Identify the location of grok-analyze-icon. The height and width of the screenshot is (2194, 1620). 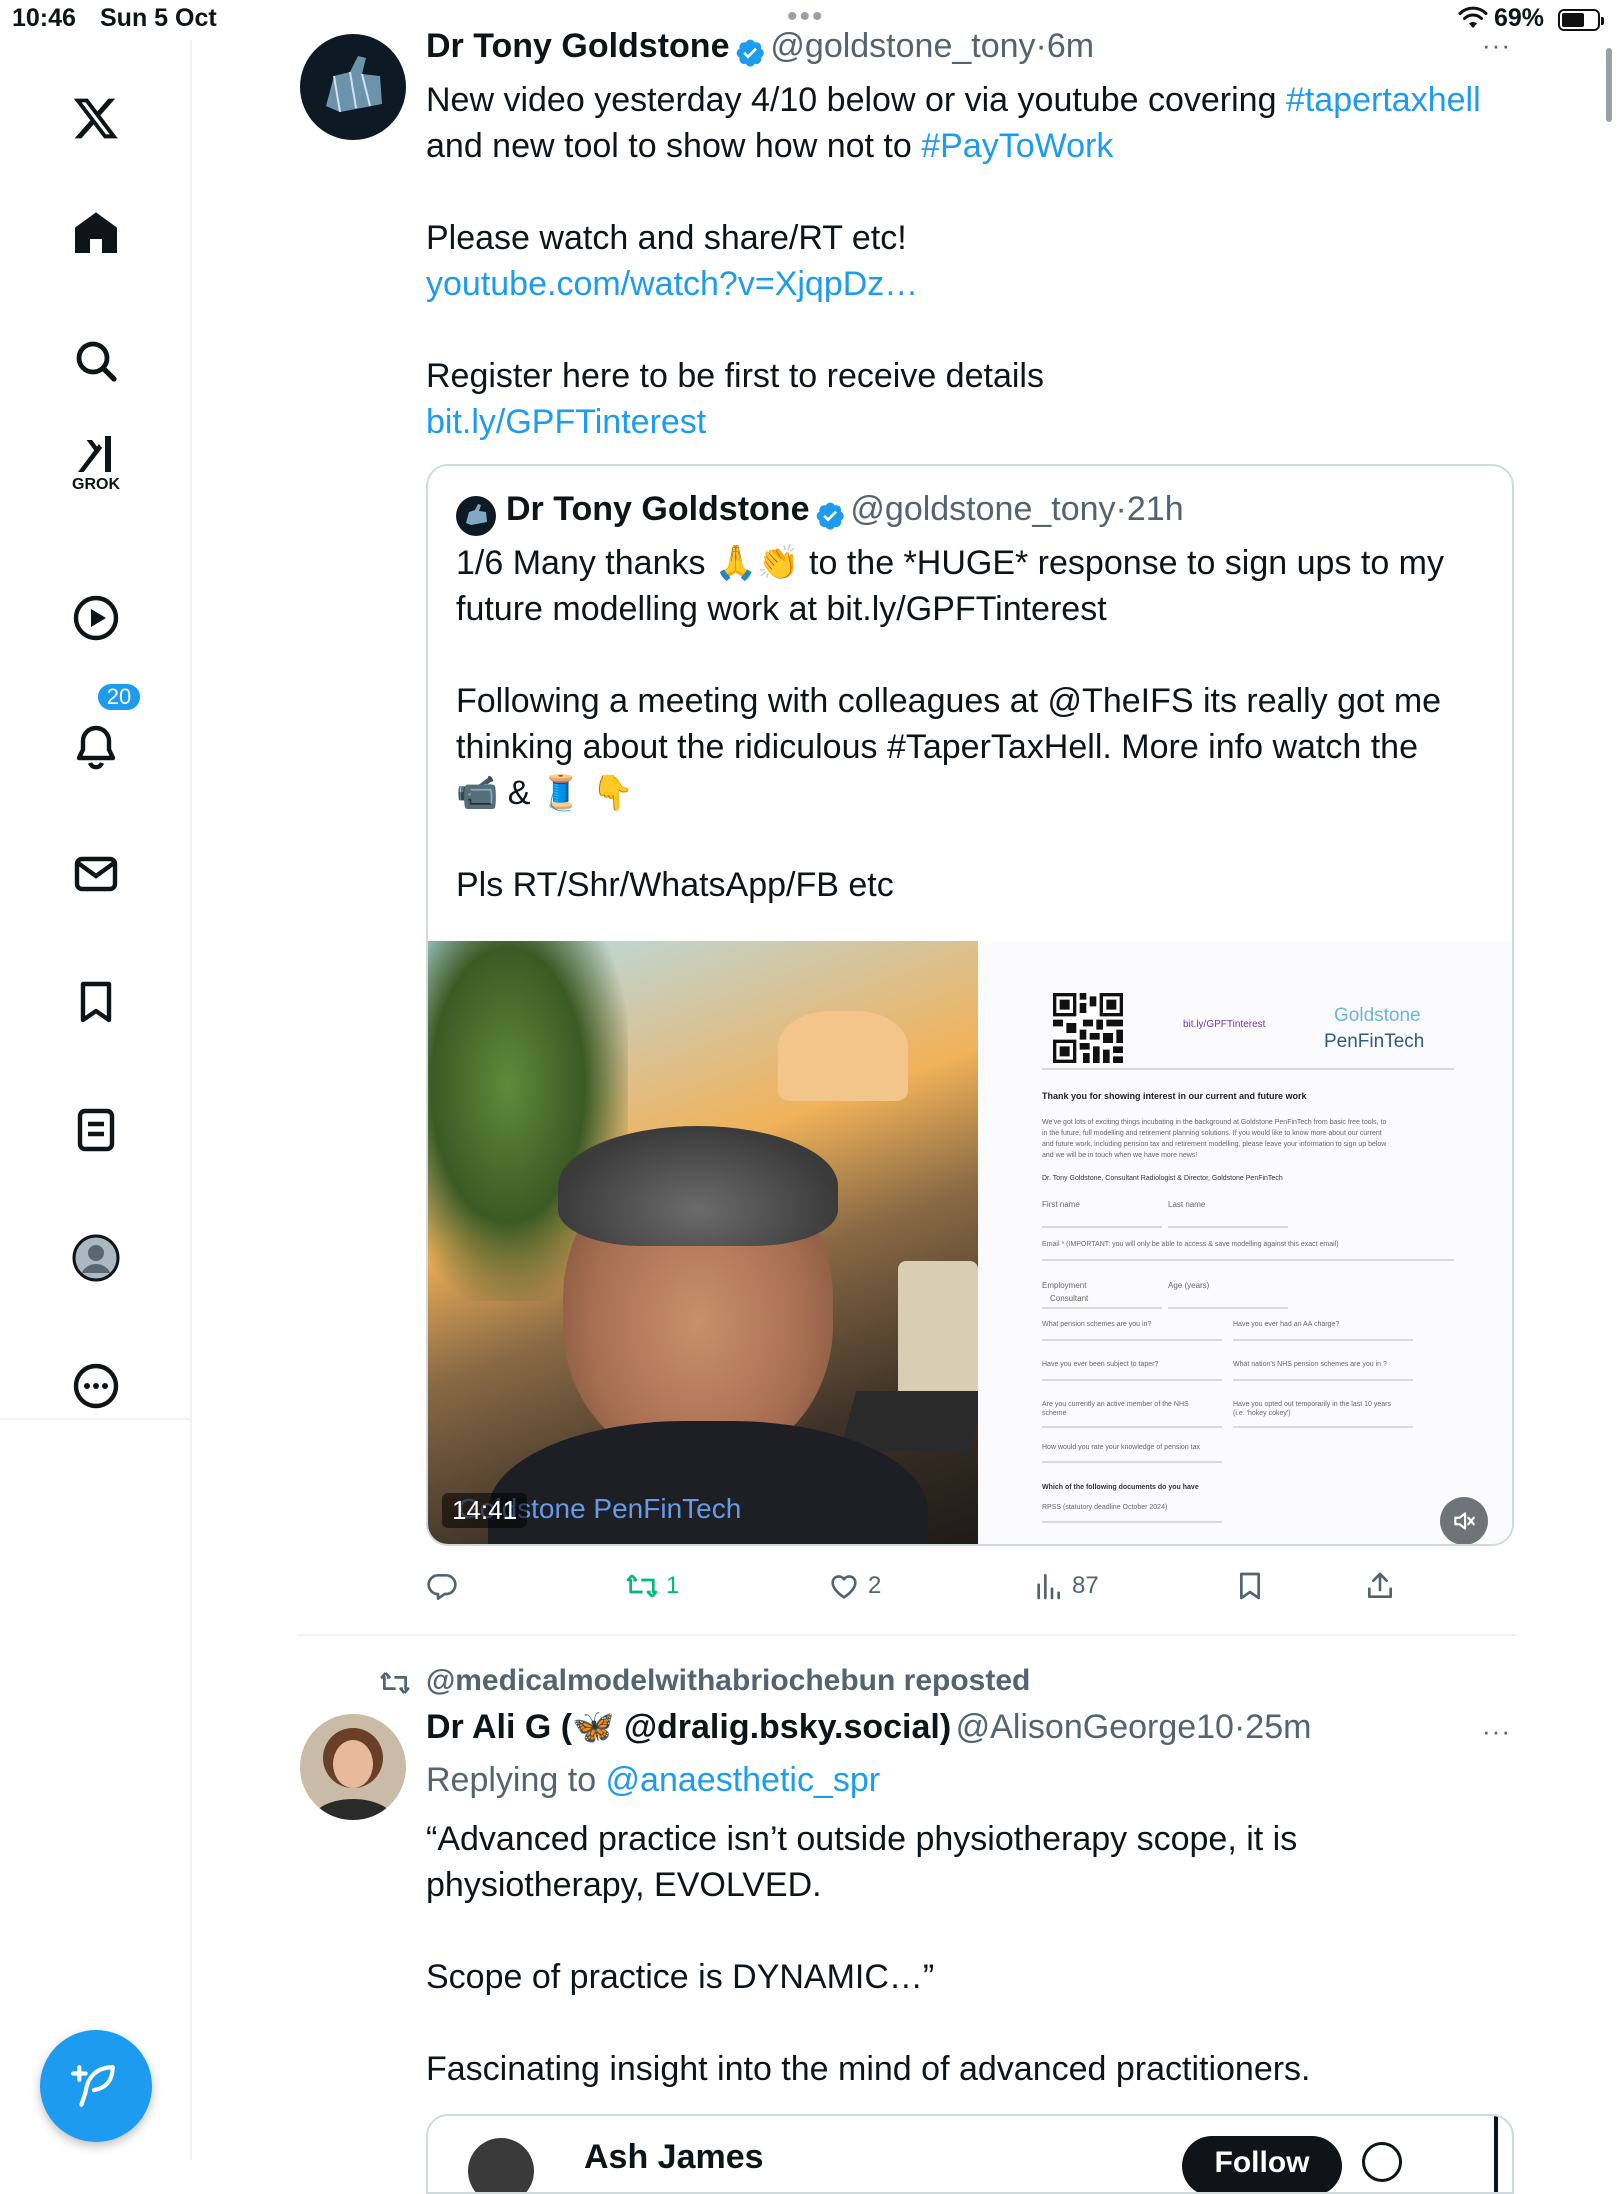
(1382, 2162).